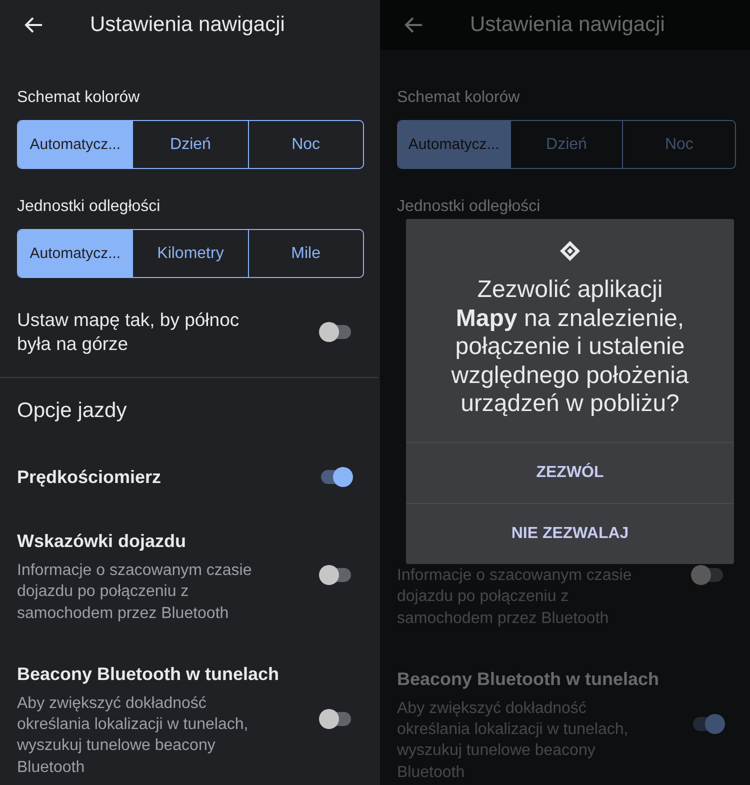 This screenshot has height=785, width=750. What do you see at coordinates (570, 347) in the screenshot?
I see `dialog-message: Zezwolić aplikacji Mapy na znalezienie, połączenie i ustalenie względnego położenia urządzeń w pobliżu?` at bounding box center [570, 347].